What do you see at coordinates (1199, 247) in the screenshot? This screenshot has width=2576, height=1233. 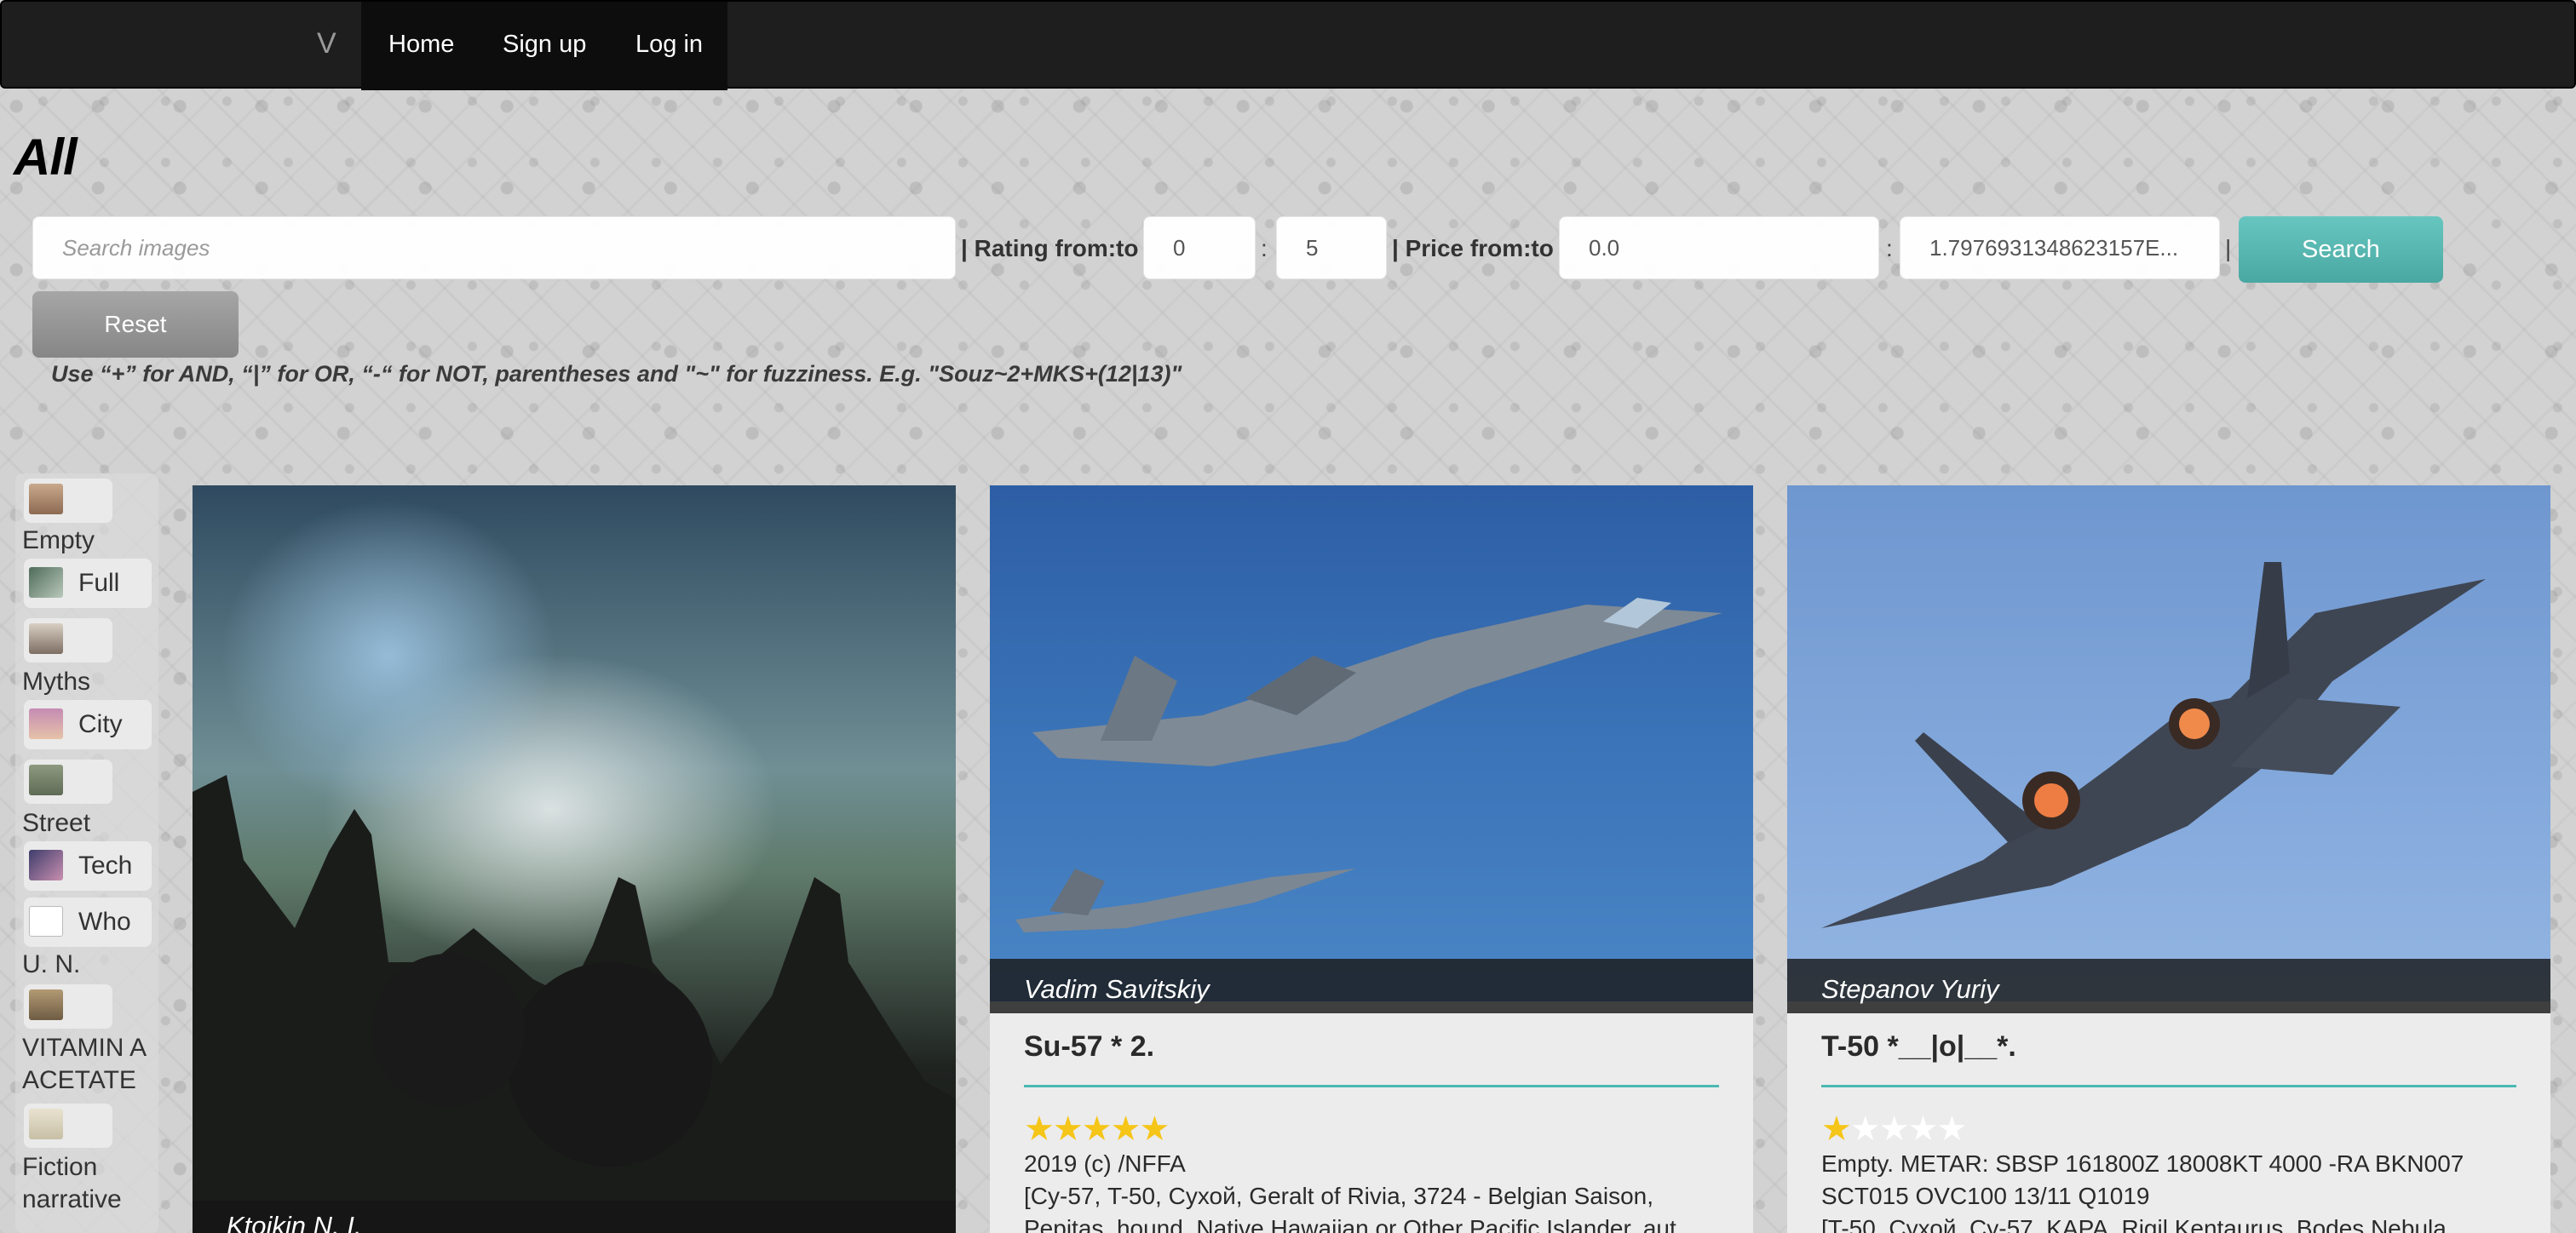 I see `rating-from-input: 0` at bounding box center [1199, 247].